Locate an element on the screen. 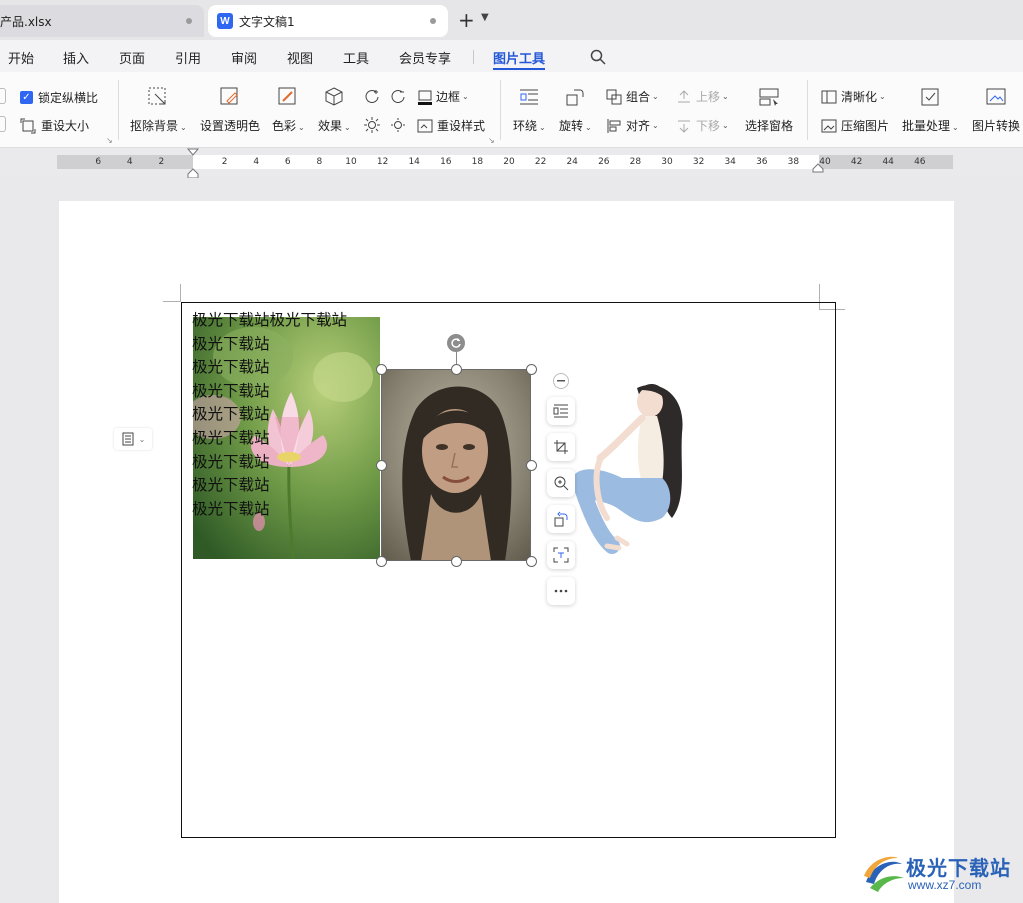  zoom-preview-button is located at coordinates (561, 483).